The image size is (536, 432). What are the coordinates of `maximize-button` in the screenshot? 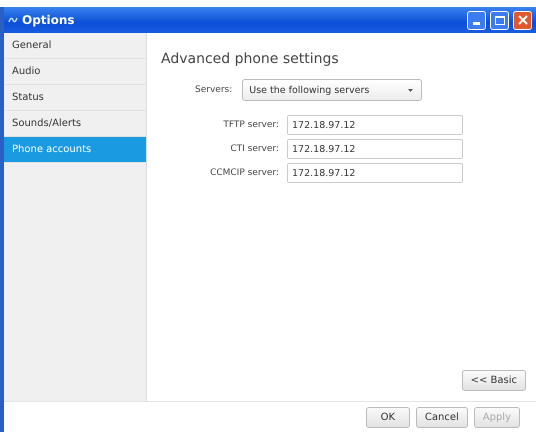 It's located at (499, 20).